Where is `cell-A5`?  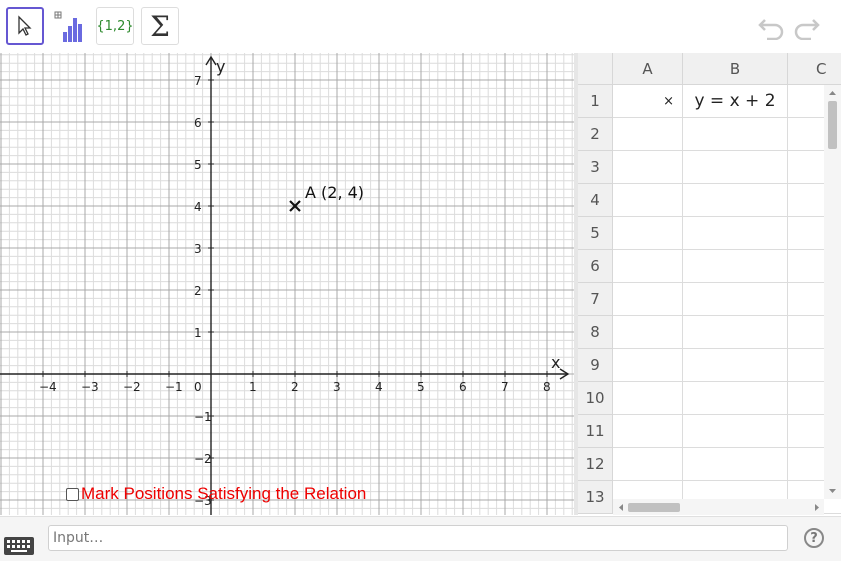 cell-A5 is located at coordinates (648, 233).